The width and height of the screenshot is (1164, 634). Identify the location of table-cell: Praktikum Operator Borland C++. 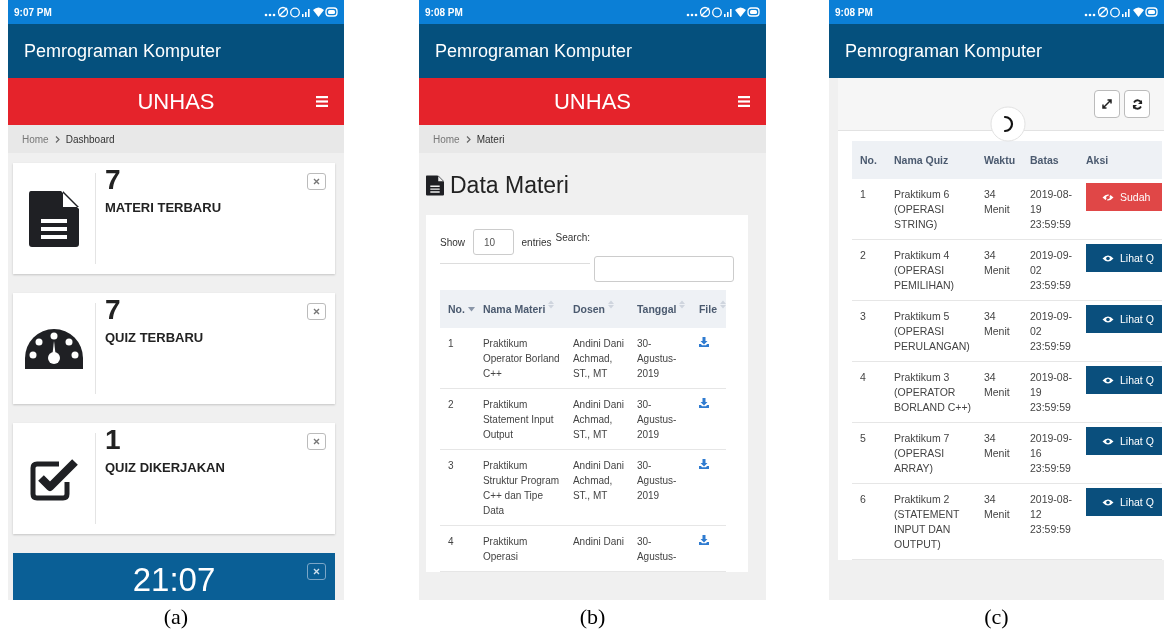
(521, 358).